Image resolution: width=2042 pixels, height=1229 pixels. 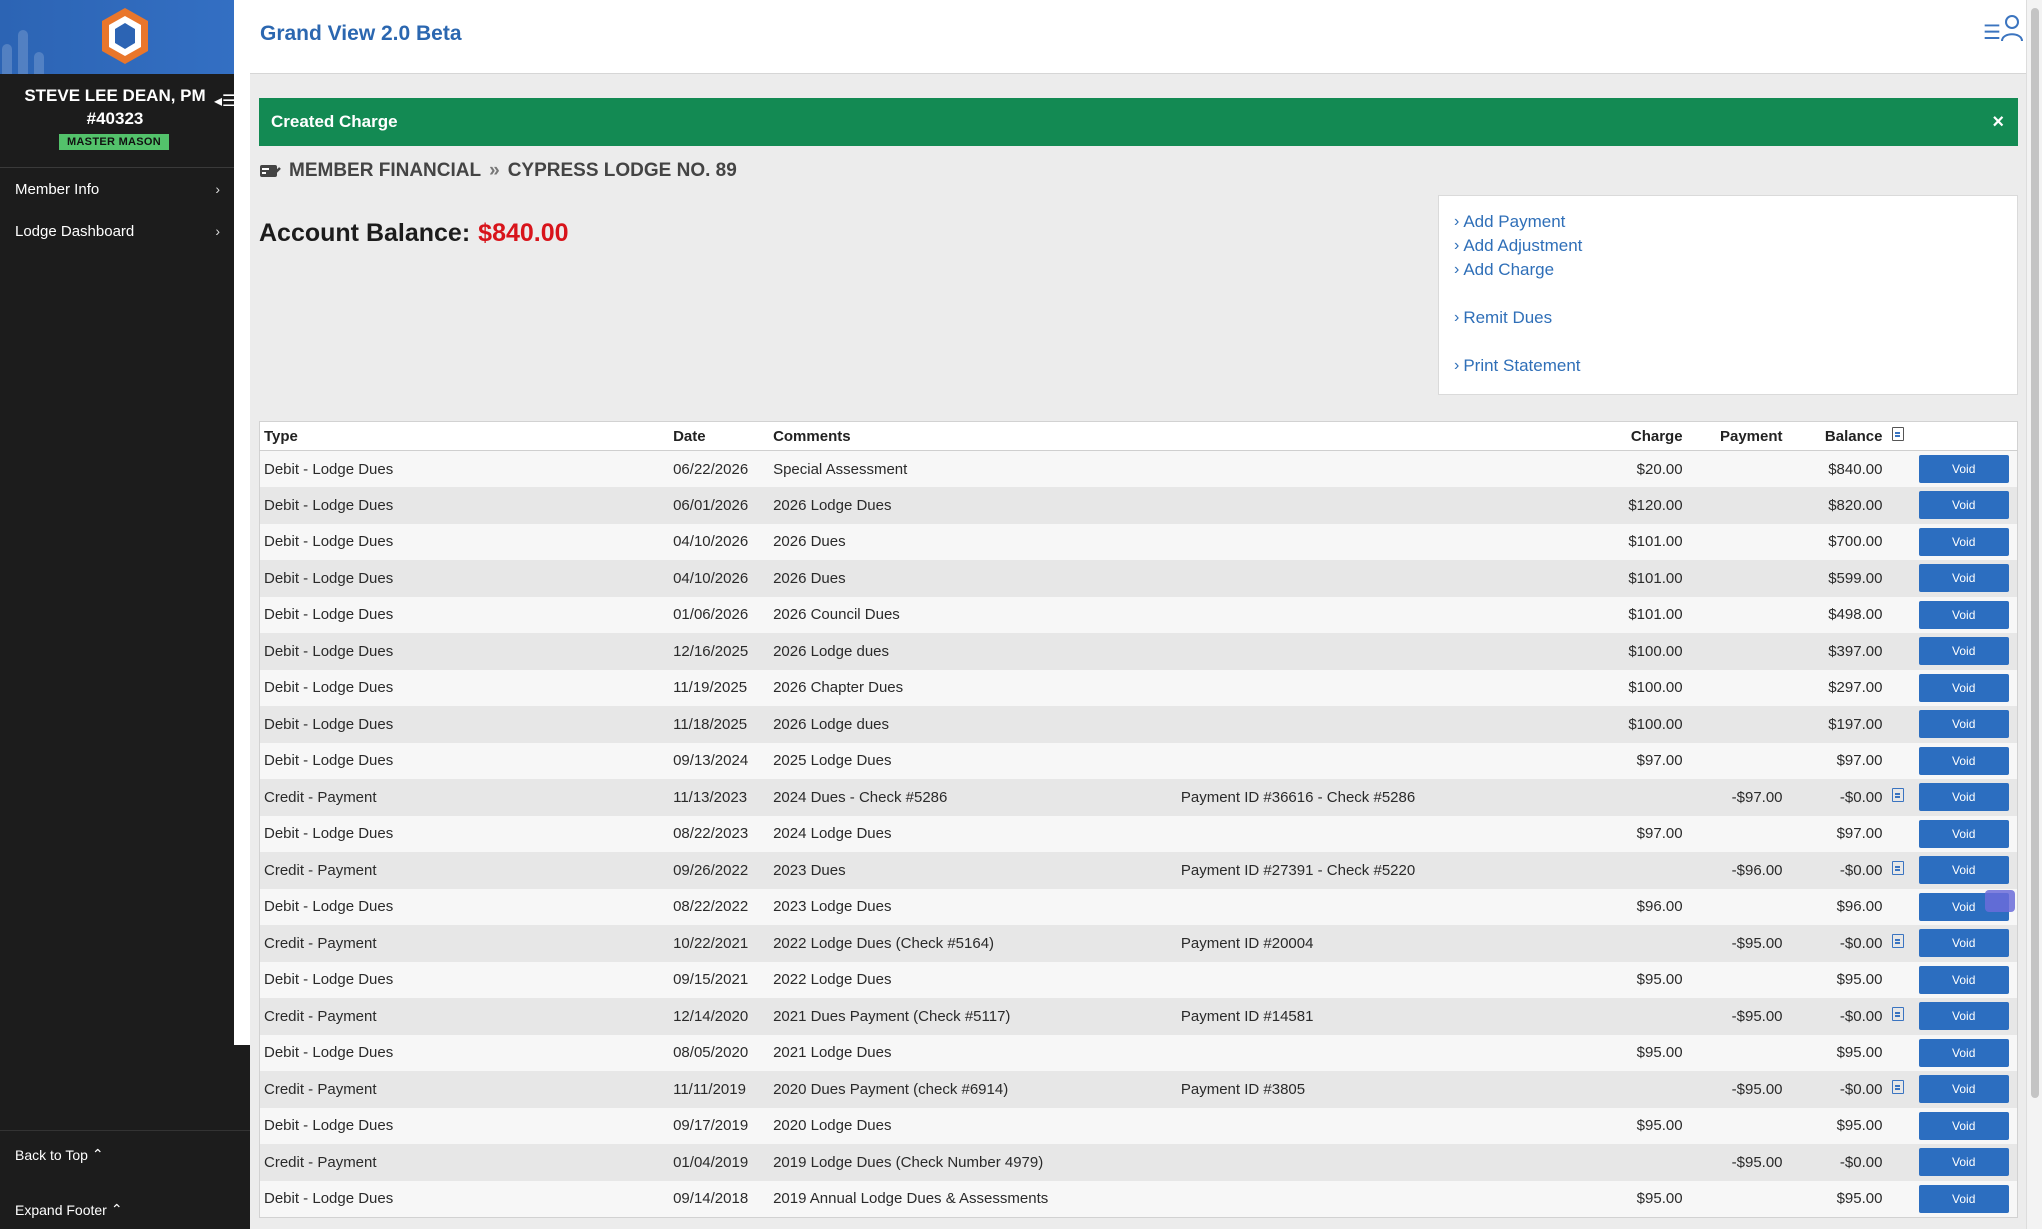 I want to click on menu-icon: ☰, so click(x=1992, y=32).